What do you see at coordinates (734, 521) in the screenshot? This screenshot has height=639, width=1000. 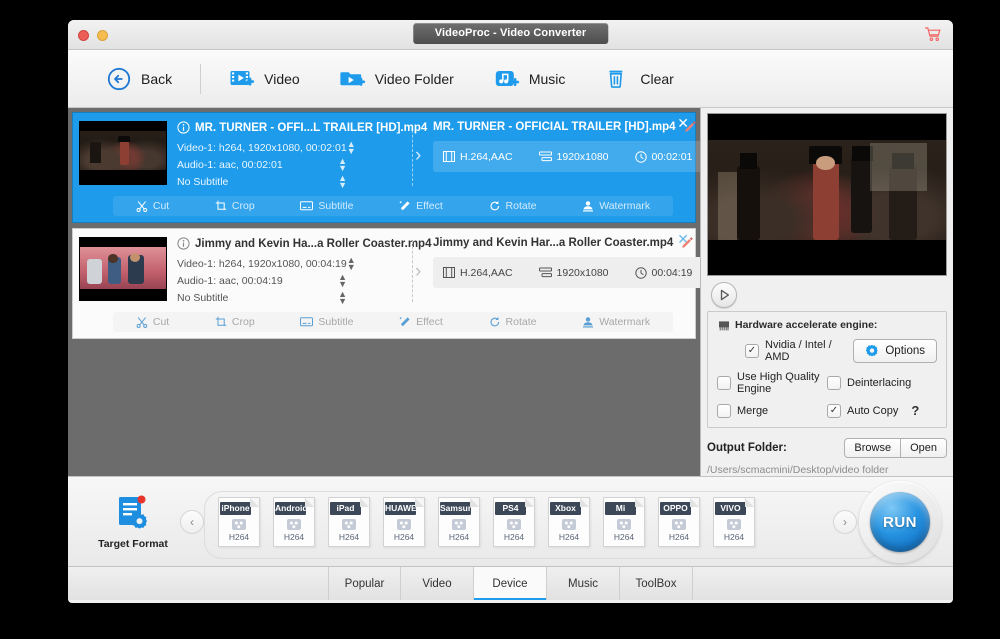 I see `format-tile: VIVO H264` at bounding box center [734, 521].